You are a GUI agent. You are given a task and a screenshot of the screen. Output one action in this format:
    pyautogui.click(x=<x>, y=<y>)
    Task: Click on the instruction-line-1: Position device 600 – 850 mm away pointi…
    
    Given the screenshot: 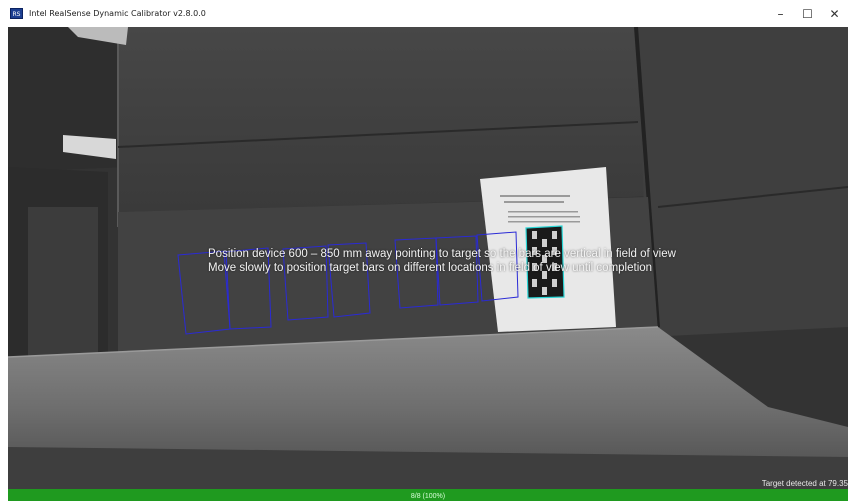 What is the action you would take?
    pyautogui.click(x=442, y=254)
    